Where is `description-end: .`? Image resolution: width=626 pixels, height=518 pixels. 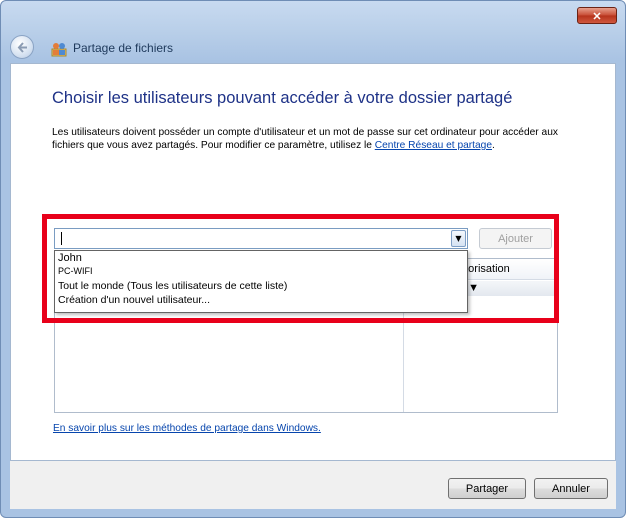 description-end: . is located at coordinates (493, 145).